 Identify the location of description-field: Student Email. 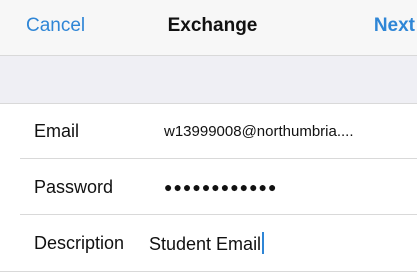
(207, 243).